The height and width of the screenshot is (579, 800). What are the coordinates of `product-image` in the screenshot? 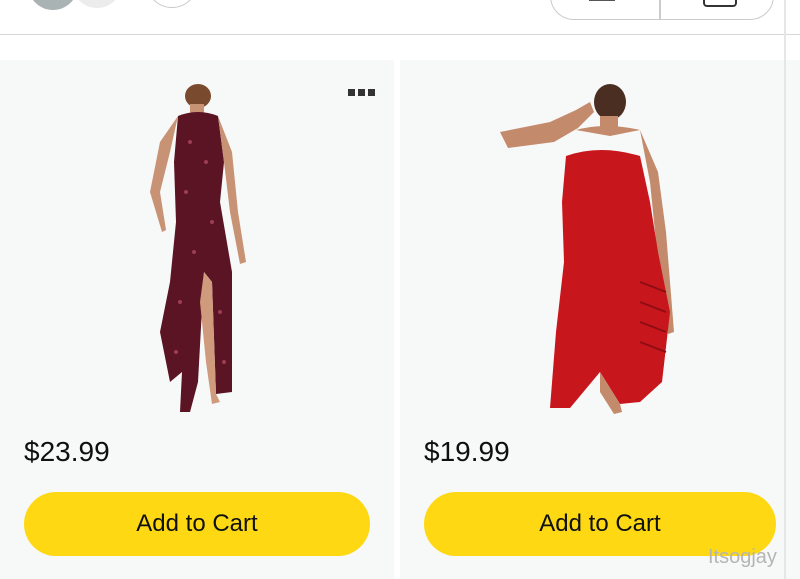 It's located at (195, 252).